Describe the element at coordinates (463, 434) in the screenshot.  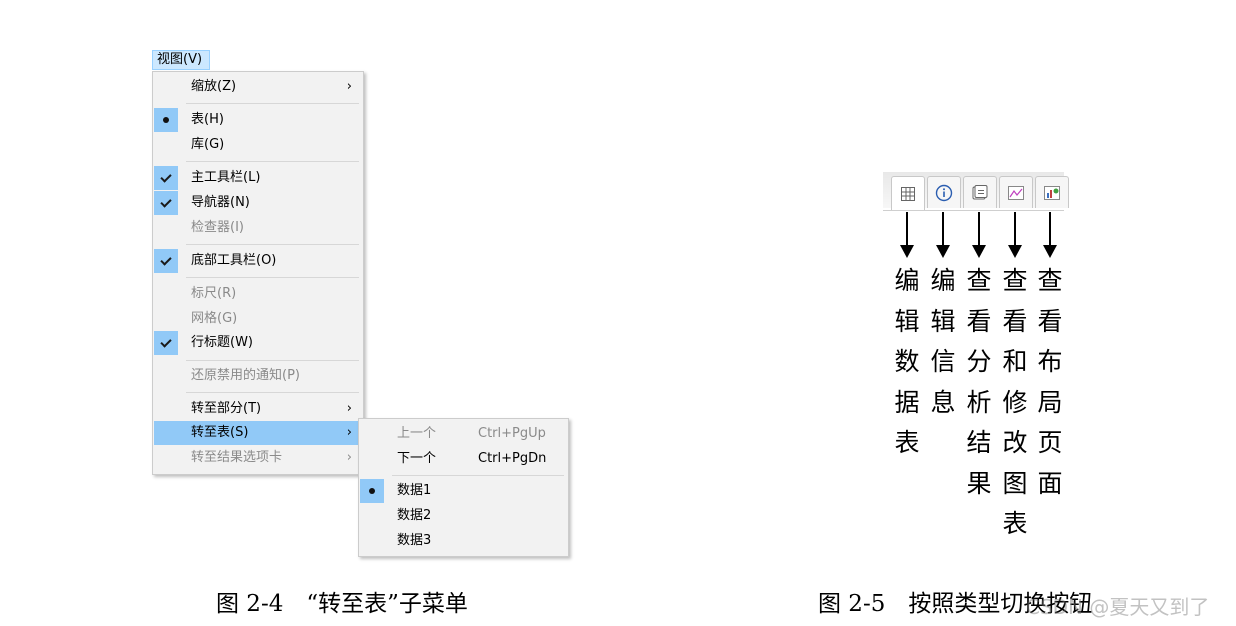
I see `submenu-item-previous: 上一个 Ctrl+PgUp` at that location.